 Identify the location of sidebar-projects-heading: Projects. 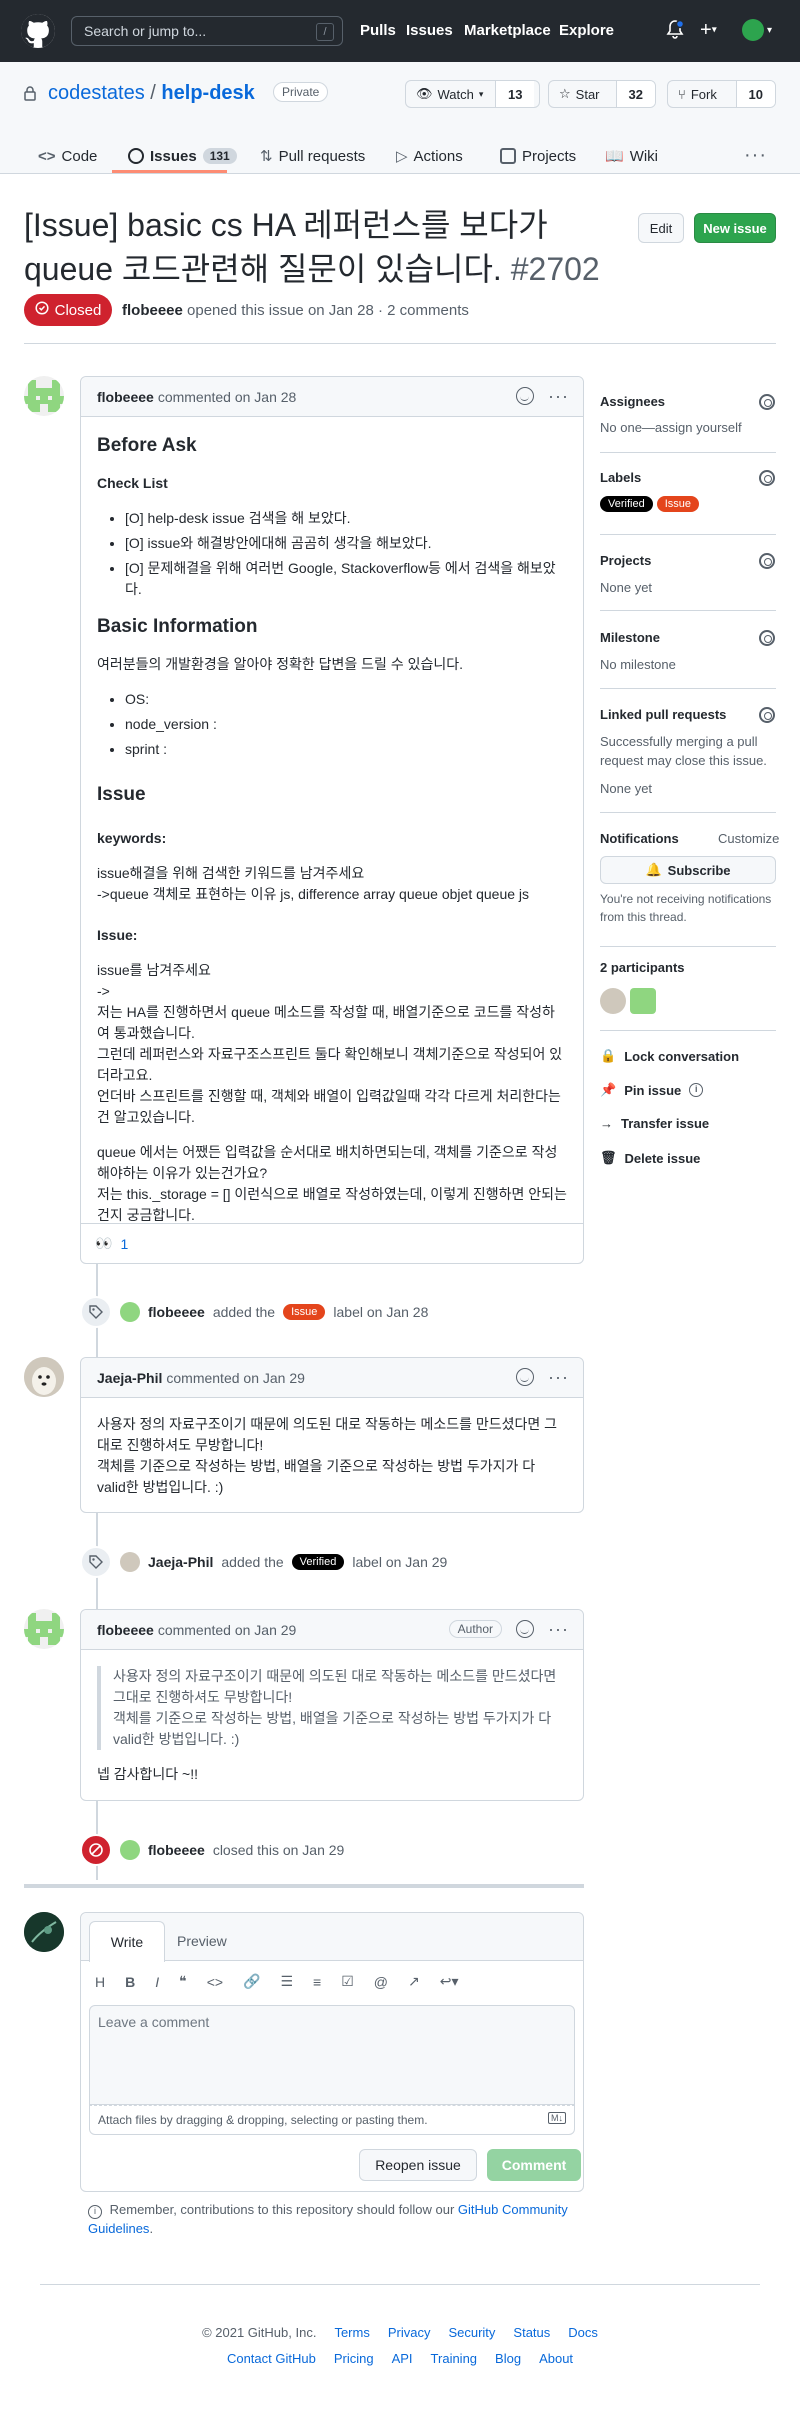
(625, 560).